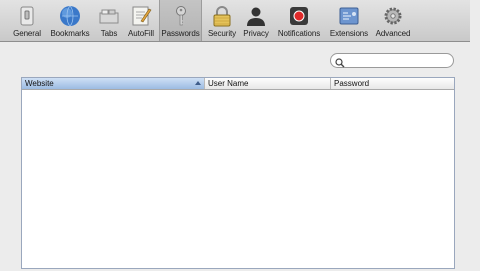 The width and height of the screenshot is (480, 271). What do you see at coordinates (299, 16) in the screenshot?
I see `notifications-icon` at bounding box center [299, 16].